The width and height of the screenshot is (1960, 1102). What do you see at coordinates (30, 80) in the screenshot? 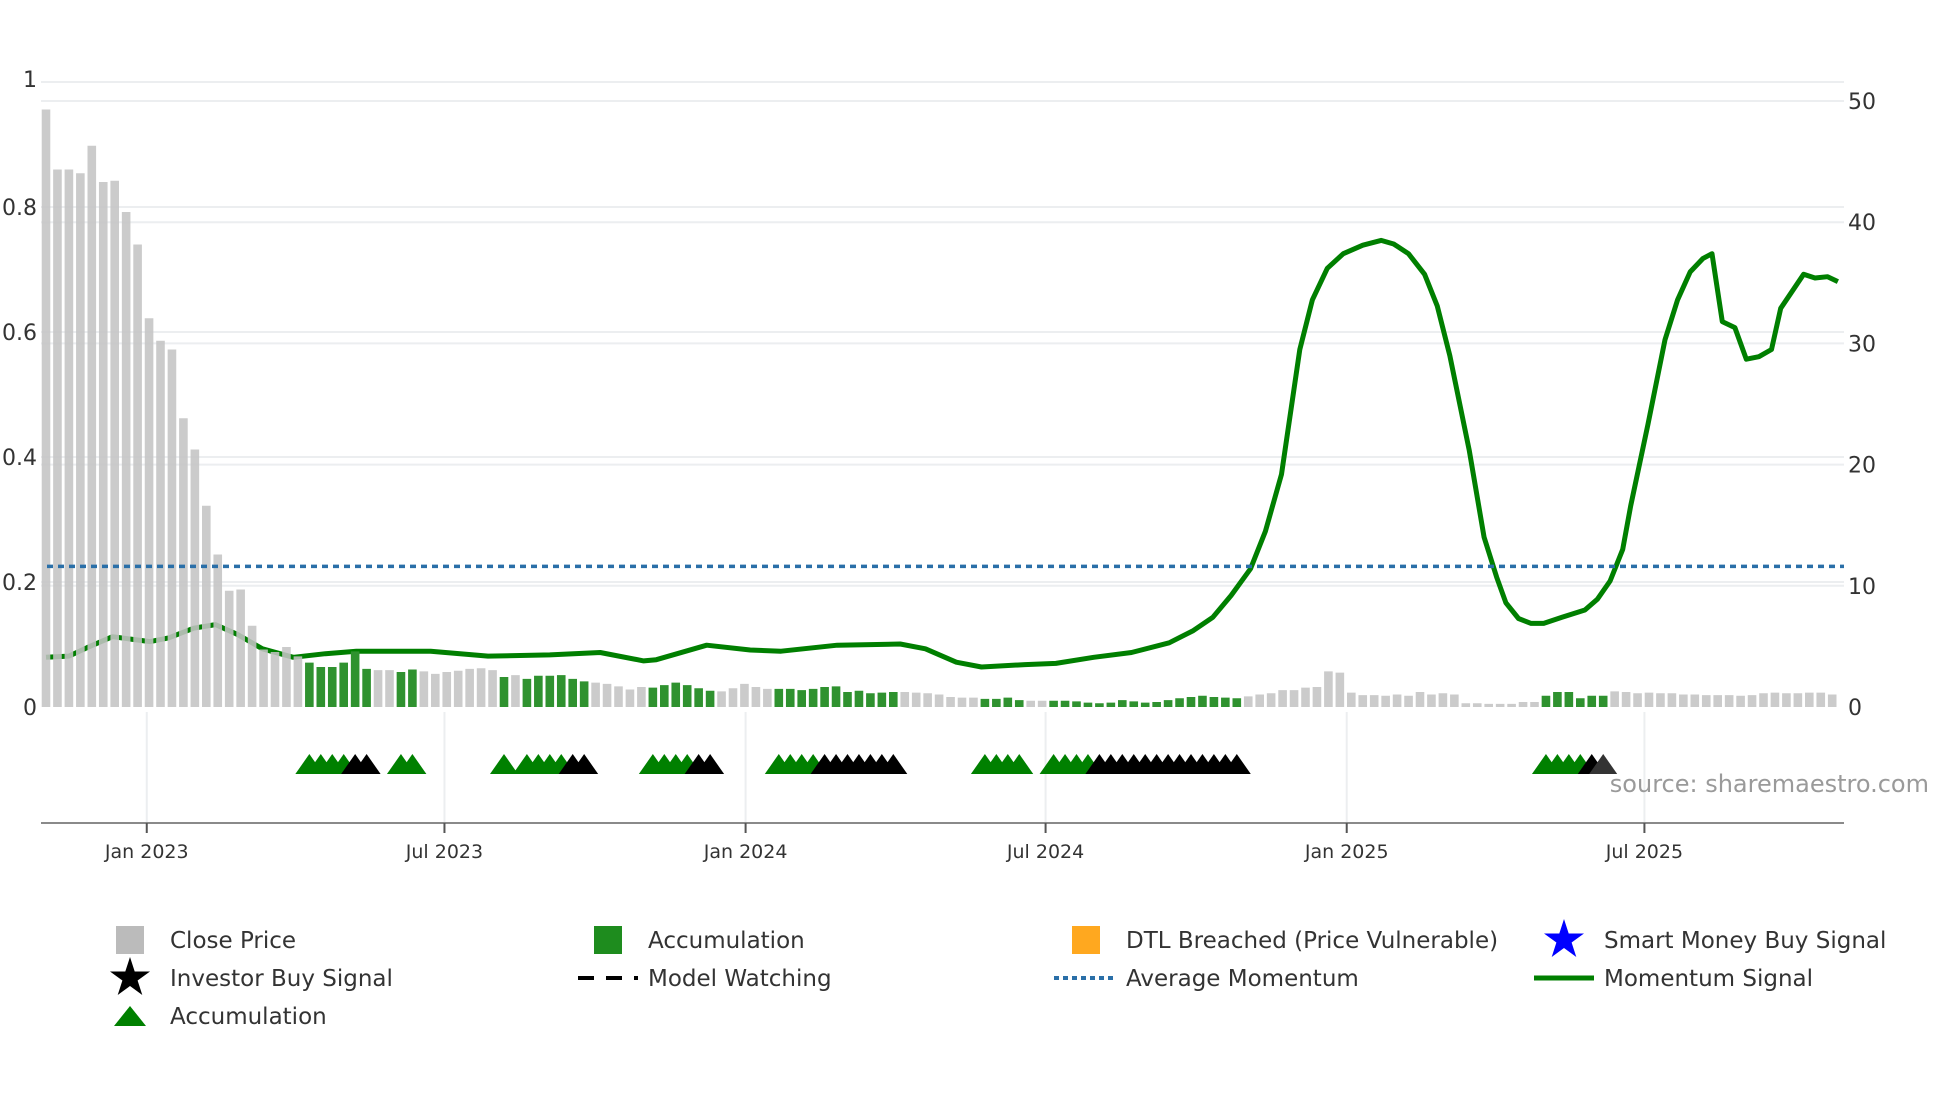
I see `left-y-tick-label: 1` at bounding box center [30, 80].